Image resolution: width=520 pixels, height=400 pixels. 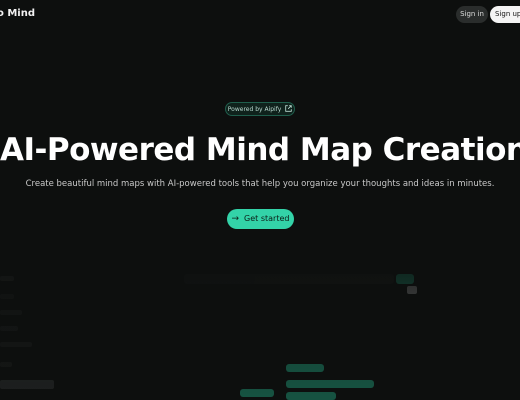 I want to click on brand-logo: o Mind, so click(x=17, y=13).